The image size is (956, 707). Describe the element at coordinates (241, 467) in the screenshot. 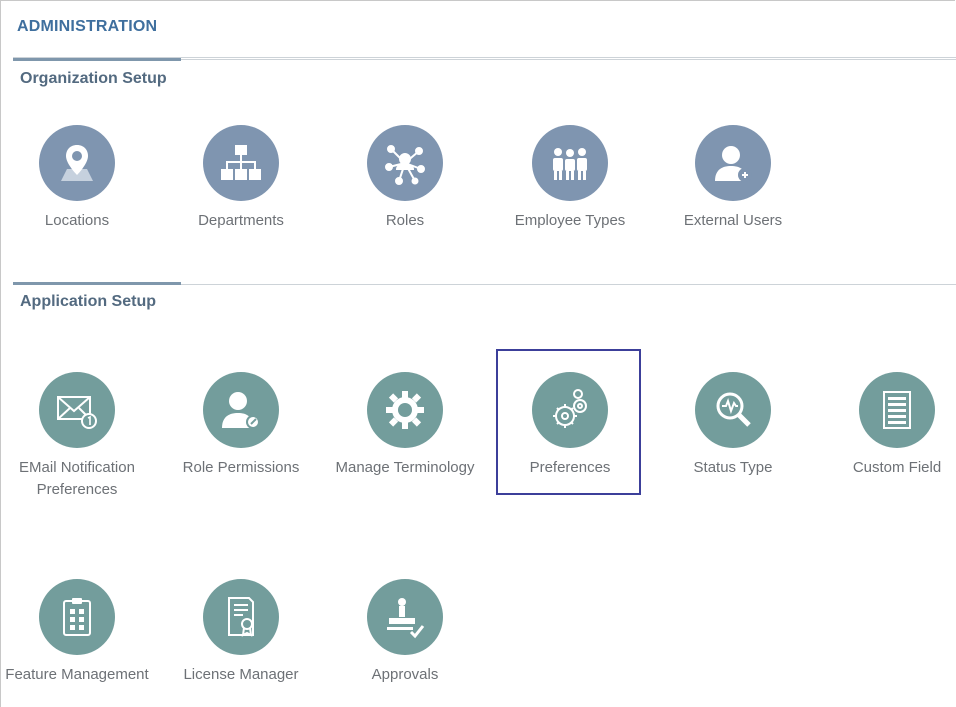

I see `tile-label: Role Permissions` at that location.